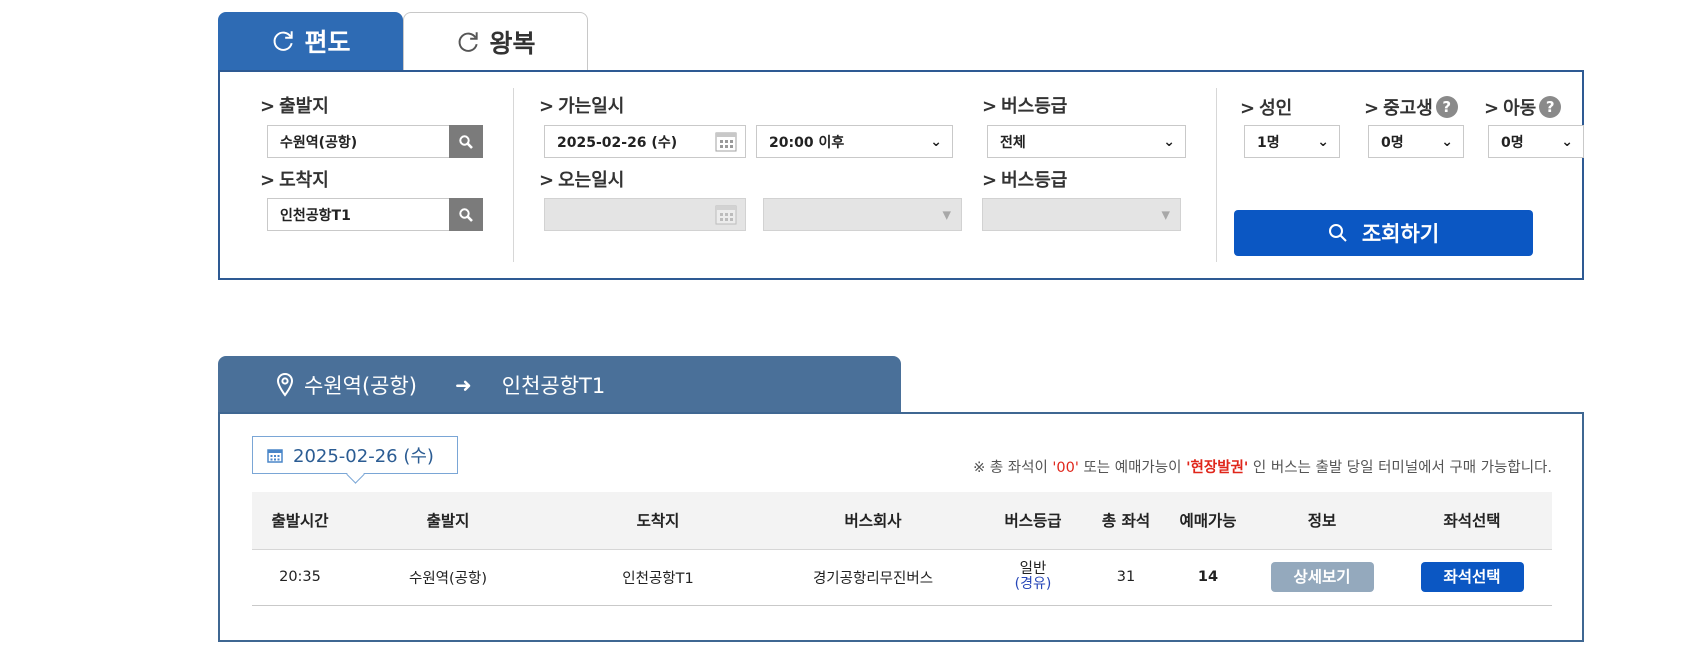 Image resolution: width=1699 pixels, height=669 pixels. Describe the element at coordinates (582, 106) in the screenshot. I see `go-date-label: > 가는일시` at that location.